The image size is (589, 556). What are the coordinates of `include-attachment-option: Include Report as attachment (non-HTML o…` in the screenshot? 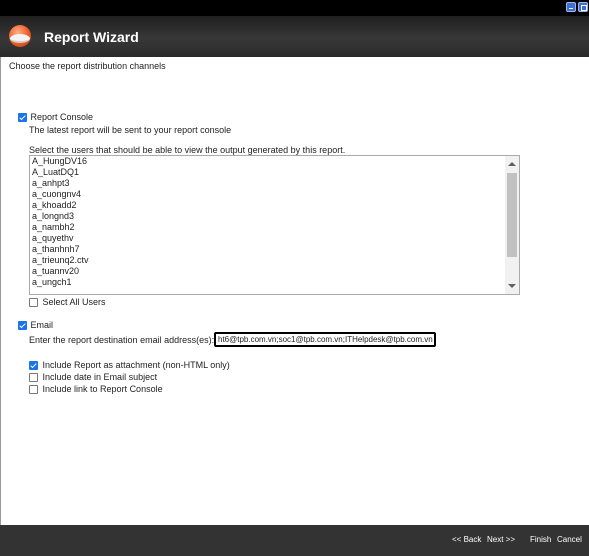 It's located at (129, 365).